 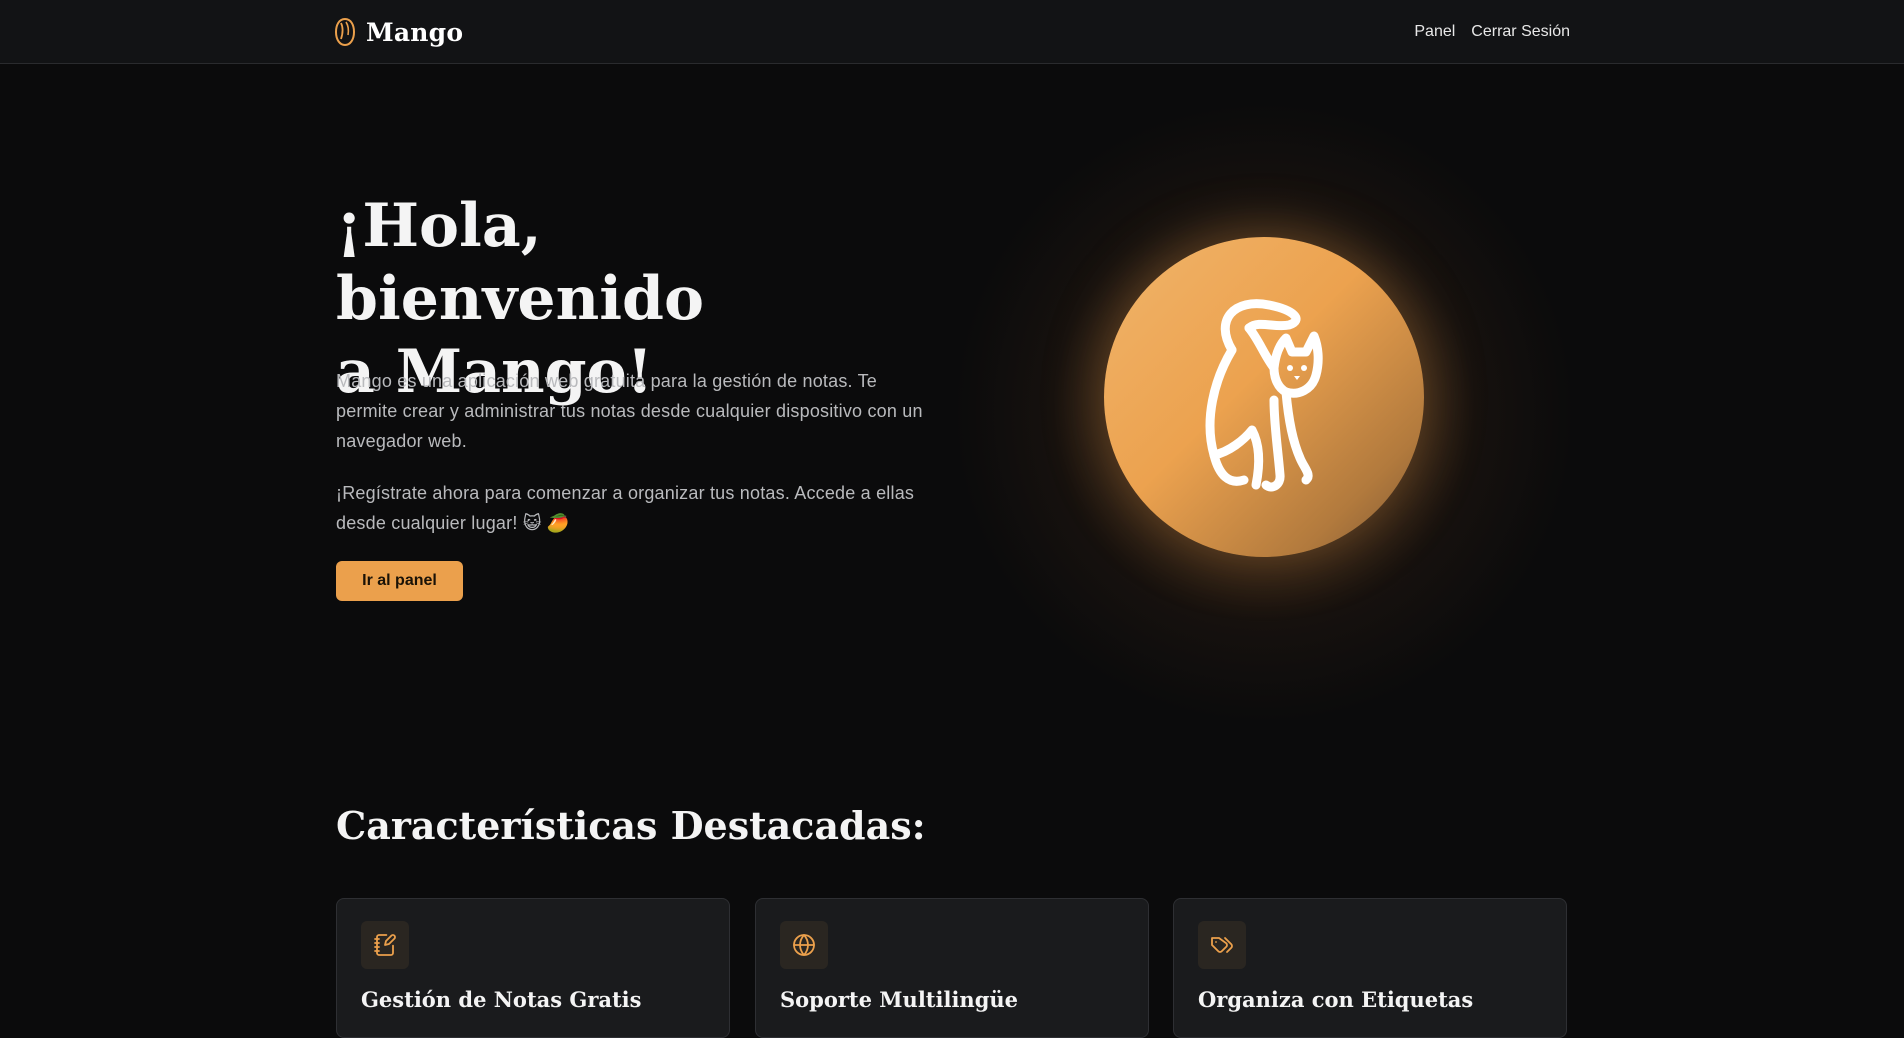 I want to click on navbar-inner: Mango Panel Cerrar Sesión, so click(x=952, y=32).